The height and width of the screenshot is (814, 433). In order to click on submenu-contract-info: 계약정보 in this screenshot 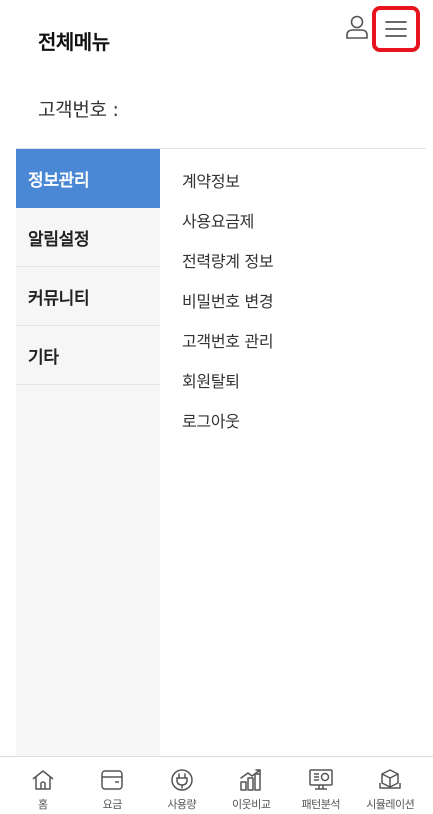, I will do `click(227, 180)`.